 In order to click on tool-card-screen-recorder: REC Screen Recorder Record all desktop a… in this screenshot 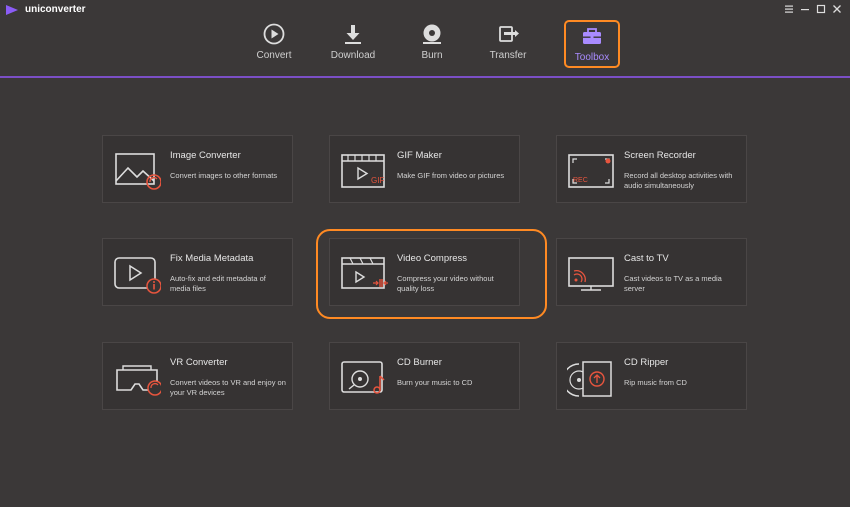, I will do `click(651, 169)`.